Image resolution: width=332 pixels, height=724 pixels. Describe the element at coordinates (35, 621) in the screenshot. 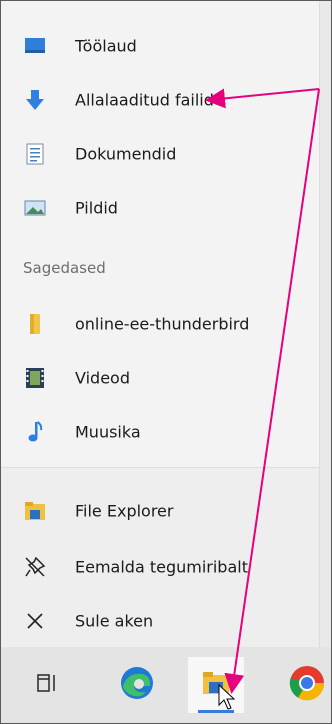

I see `close-icon` at that location.